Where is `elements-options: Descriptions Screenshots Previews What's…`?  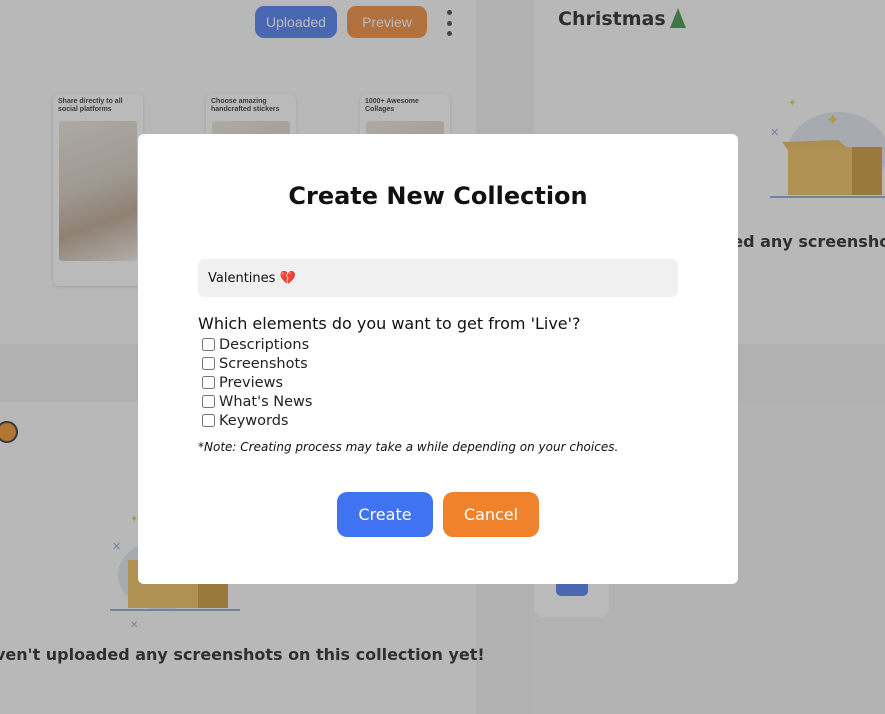 elements-options: Descriptions Screenshots Previews What's… is located at coordinates (257, 382).